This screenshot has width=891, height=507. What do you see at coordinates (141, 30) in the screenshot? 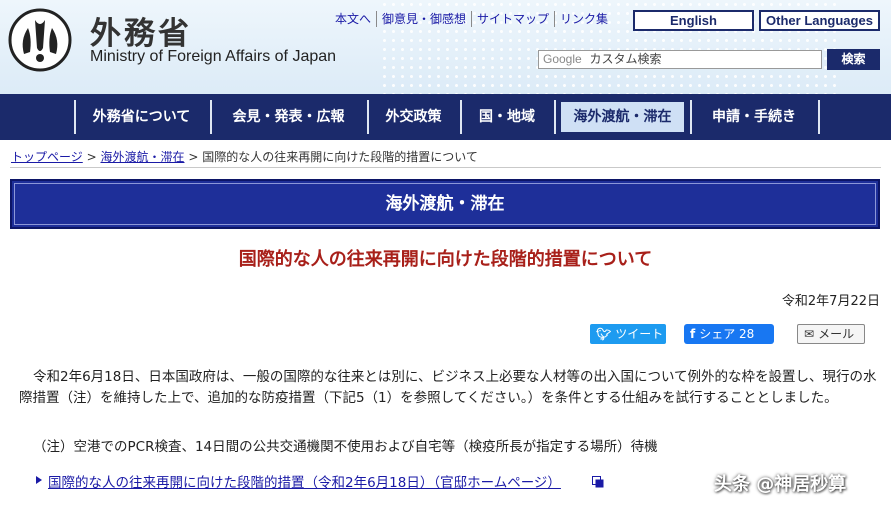
I see `site-title-jp: 外務省` at bounding box center [141, 30].